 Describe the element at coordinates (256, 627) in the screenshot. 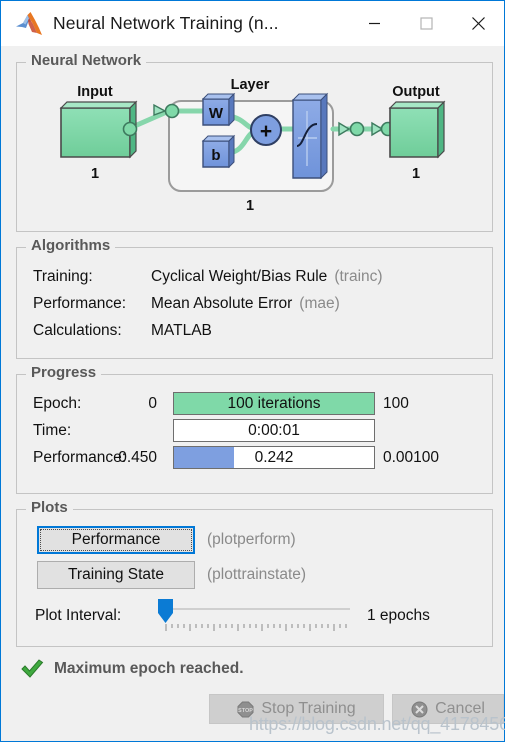

I see `slider-ticks` at that location.